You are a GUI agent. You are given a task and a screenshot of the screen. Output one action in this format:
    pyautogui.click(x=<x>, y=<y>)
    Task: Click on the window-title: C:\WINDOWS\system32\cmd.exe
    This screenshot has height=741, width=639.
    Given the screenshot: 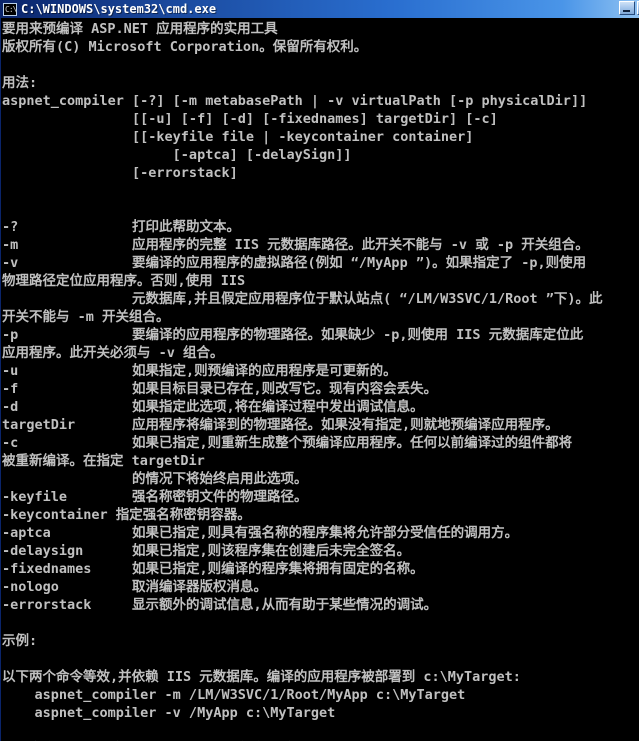 What is the action you would take?
    pyautogui.click(x=119, y=9)
    